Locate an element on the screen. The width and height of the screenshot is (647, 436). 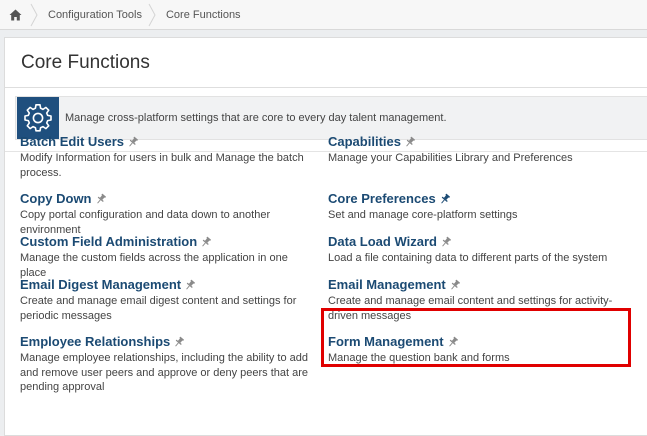
function-header: Custom Field Administration is located at coordinates (167, 241).